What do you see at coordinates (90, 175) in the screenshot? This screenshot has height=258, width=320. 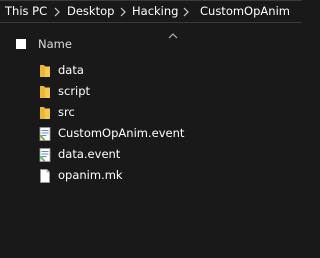 I see `file-name: opanim.mk` at bounding box center [90, 175].